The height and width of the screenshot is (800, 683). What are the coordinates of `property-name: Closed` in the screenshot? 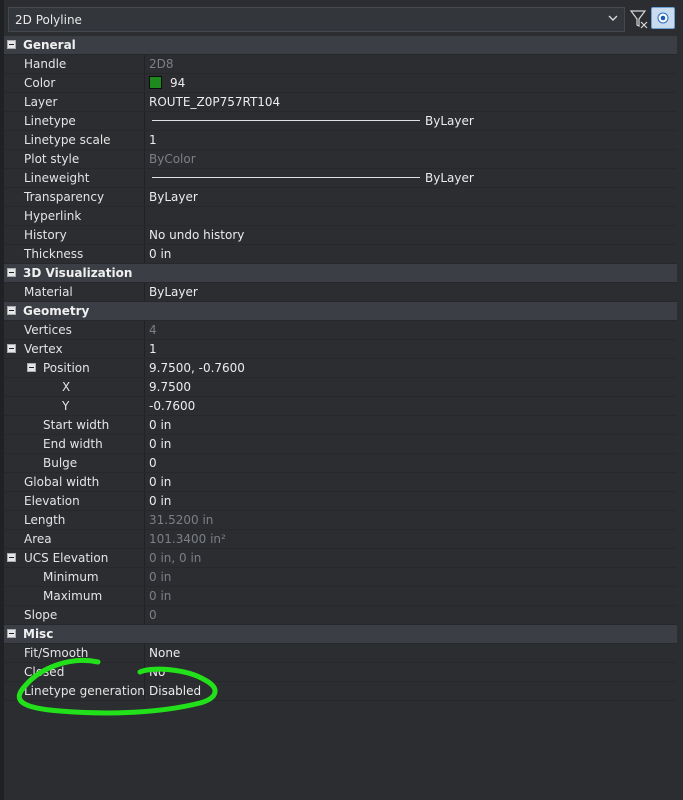 It's located at (44, 672).